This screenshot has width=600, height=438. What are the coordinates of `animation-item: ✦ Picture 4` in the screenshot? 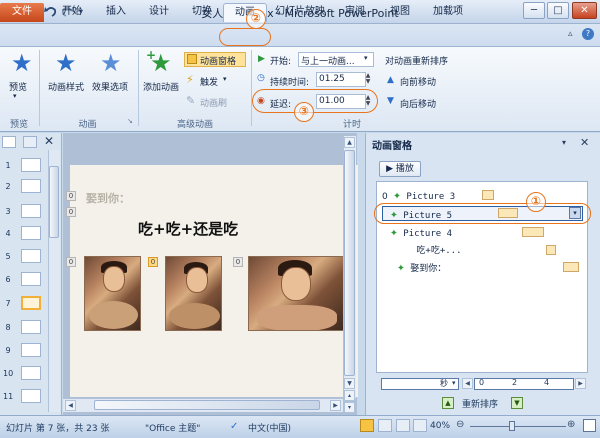 It's located at (421, 234).